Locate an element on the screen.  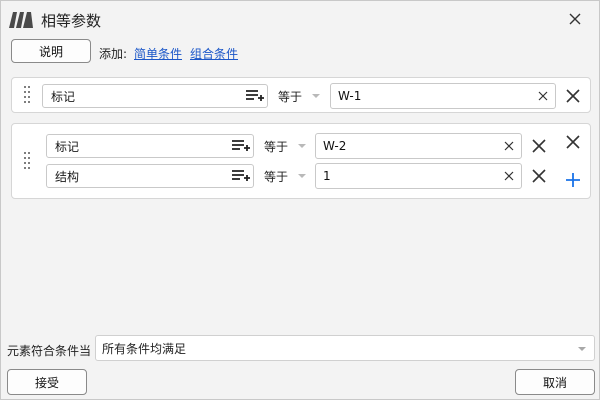
value-text: W-2 is located at coordinates (335, 146).